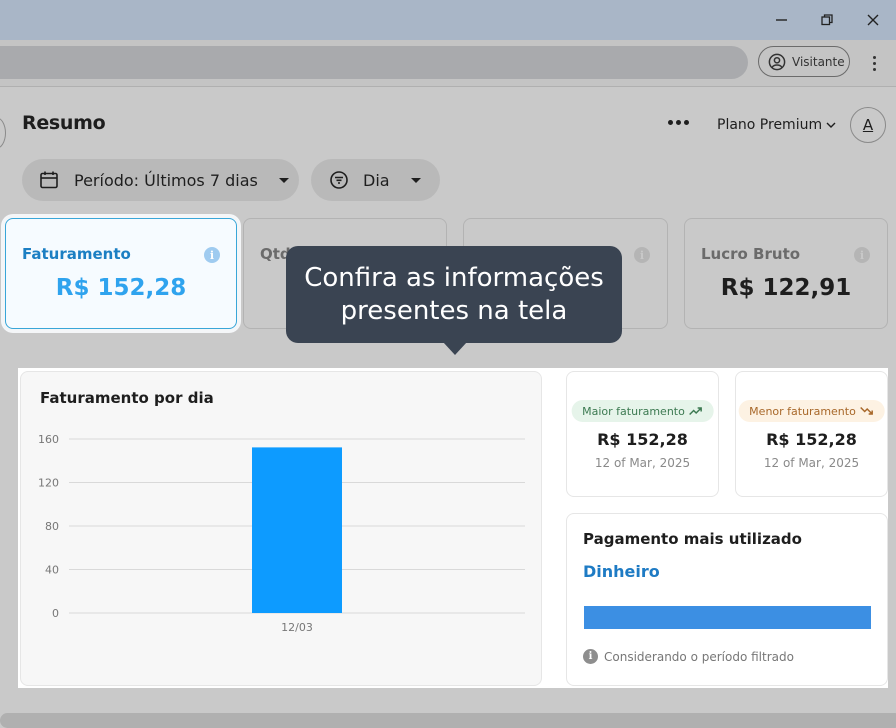  I want to click on plan-label: Plano Premium, so click(770, 125).